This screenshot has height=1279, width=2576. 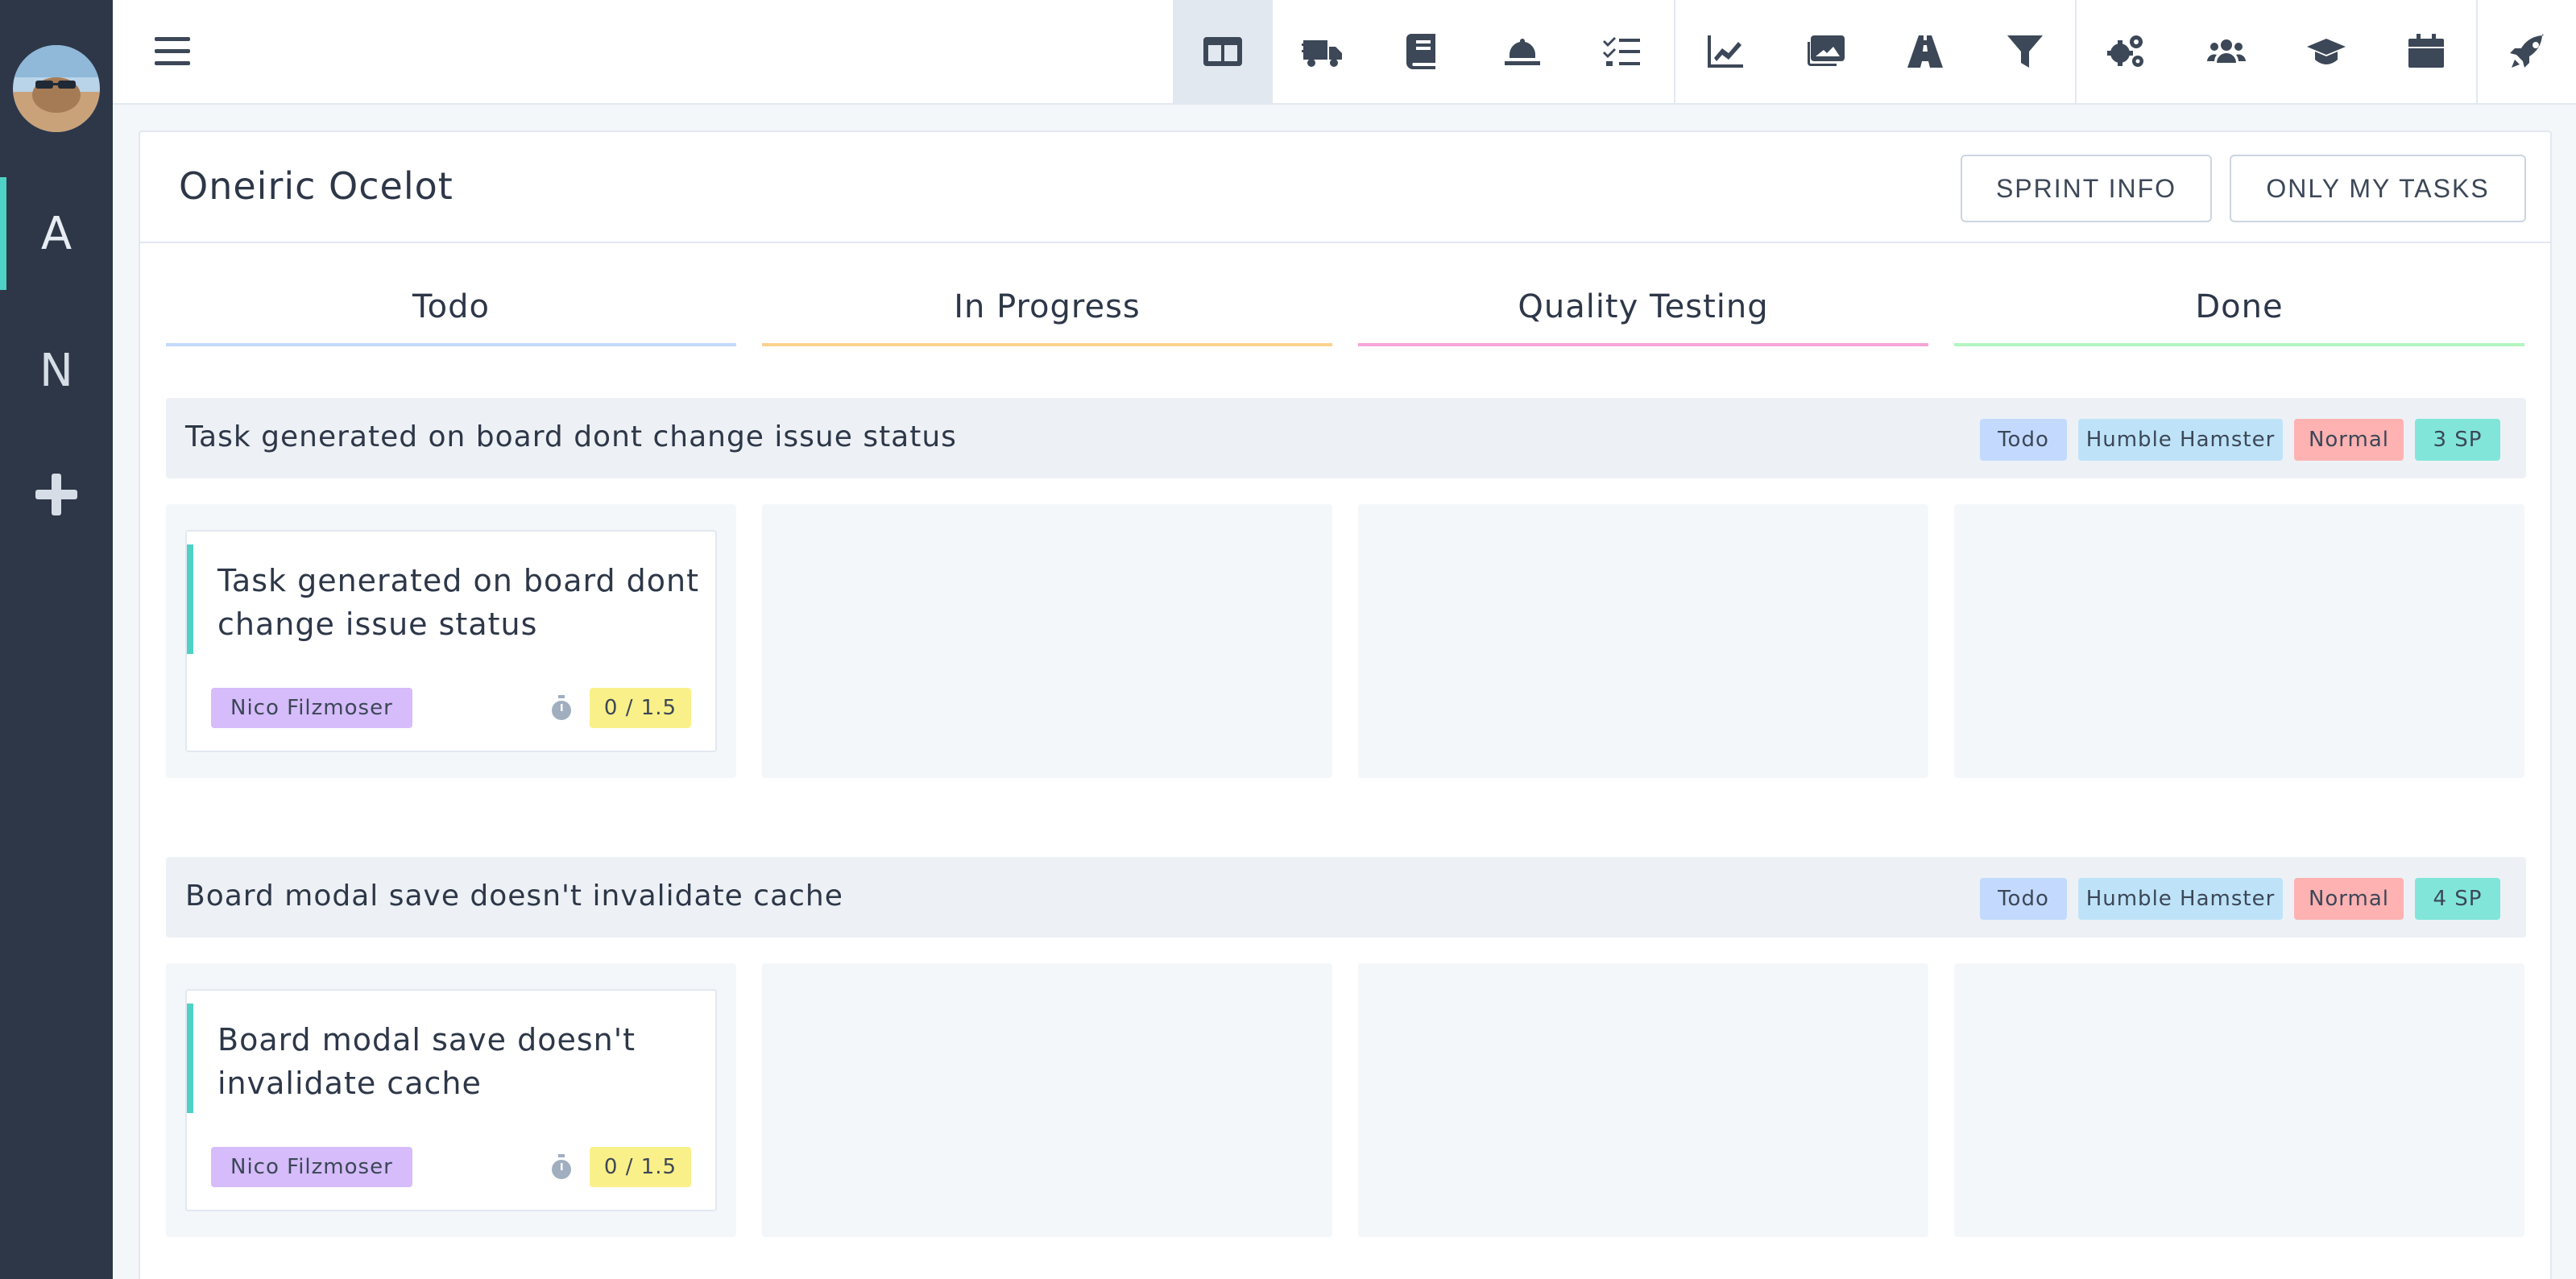 I want to click on images-icon, so click(x=1826, y=50).